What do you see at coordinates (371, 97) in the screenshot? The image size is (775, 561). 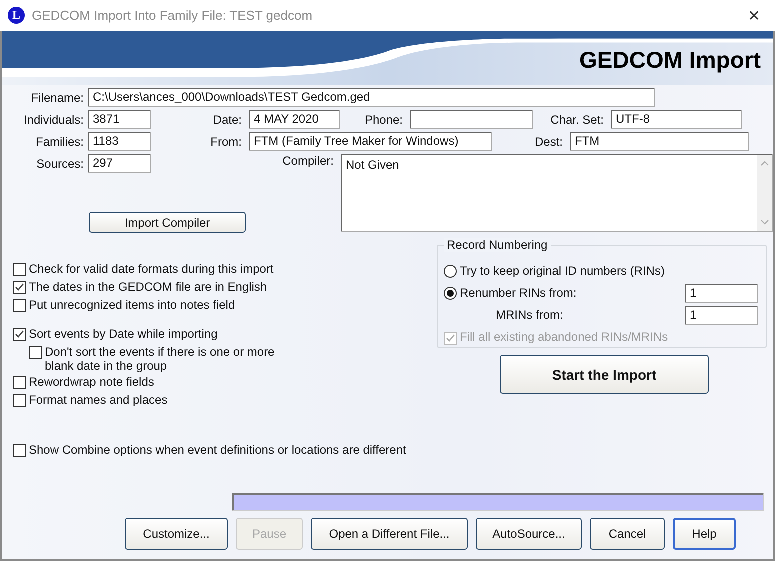 I see `filename-field: C:\Users\ances_000\Downloads\TEST Gedcom.ged` at bounding box center [371, 97].